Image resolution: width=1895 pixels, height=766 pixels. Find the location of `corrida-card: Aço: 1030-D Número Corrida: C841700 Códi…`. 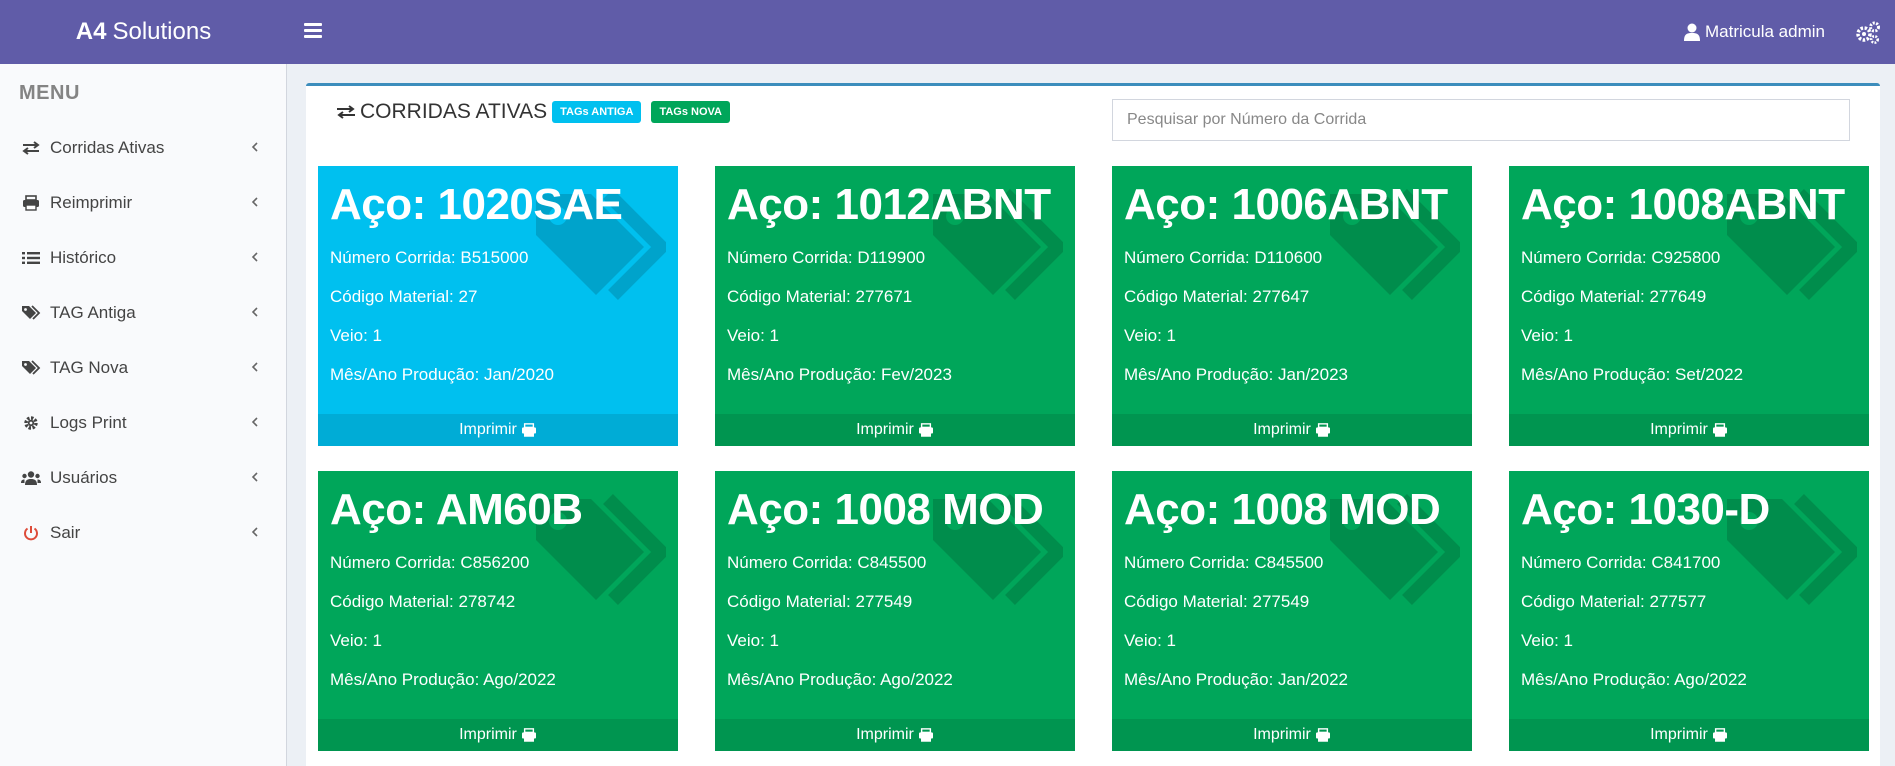

corrida-card: Aço: 1030-D Número Corrida: C841700 Códi… is located at coordinates (1689, 611).